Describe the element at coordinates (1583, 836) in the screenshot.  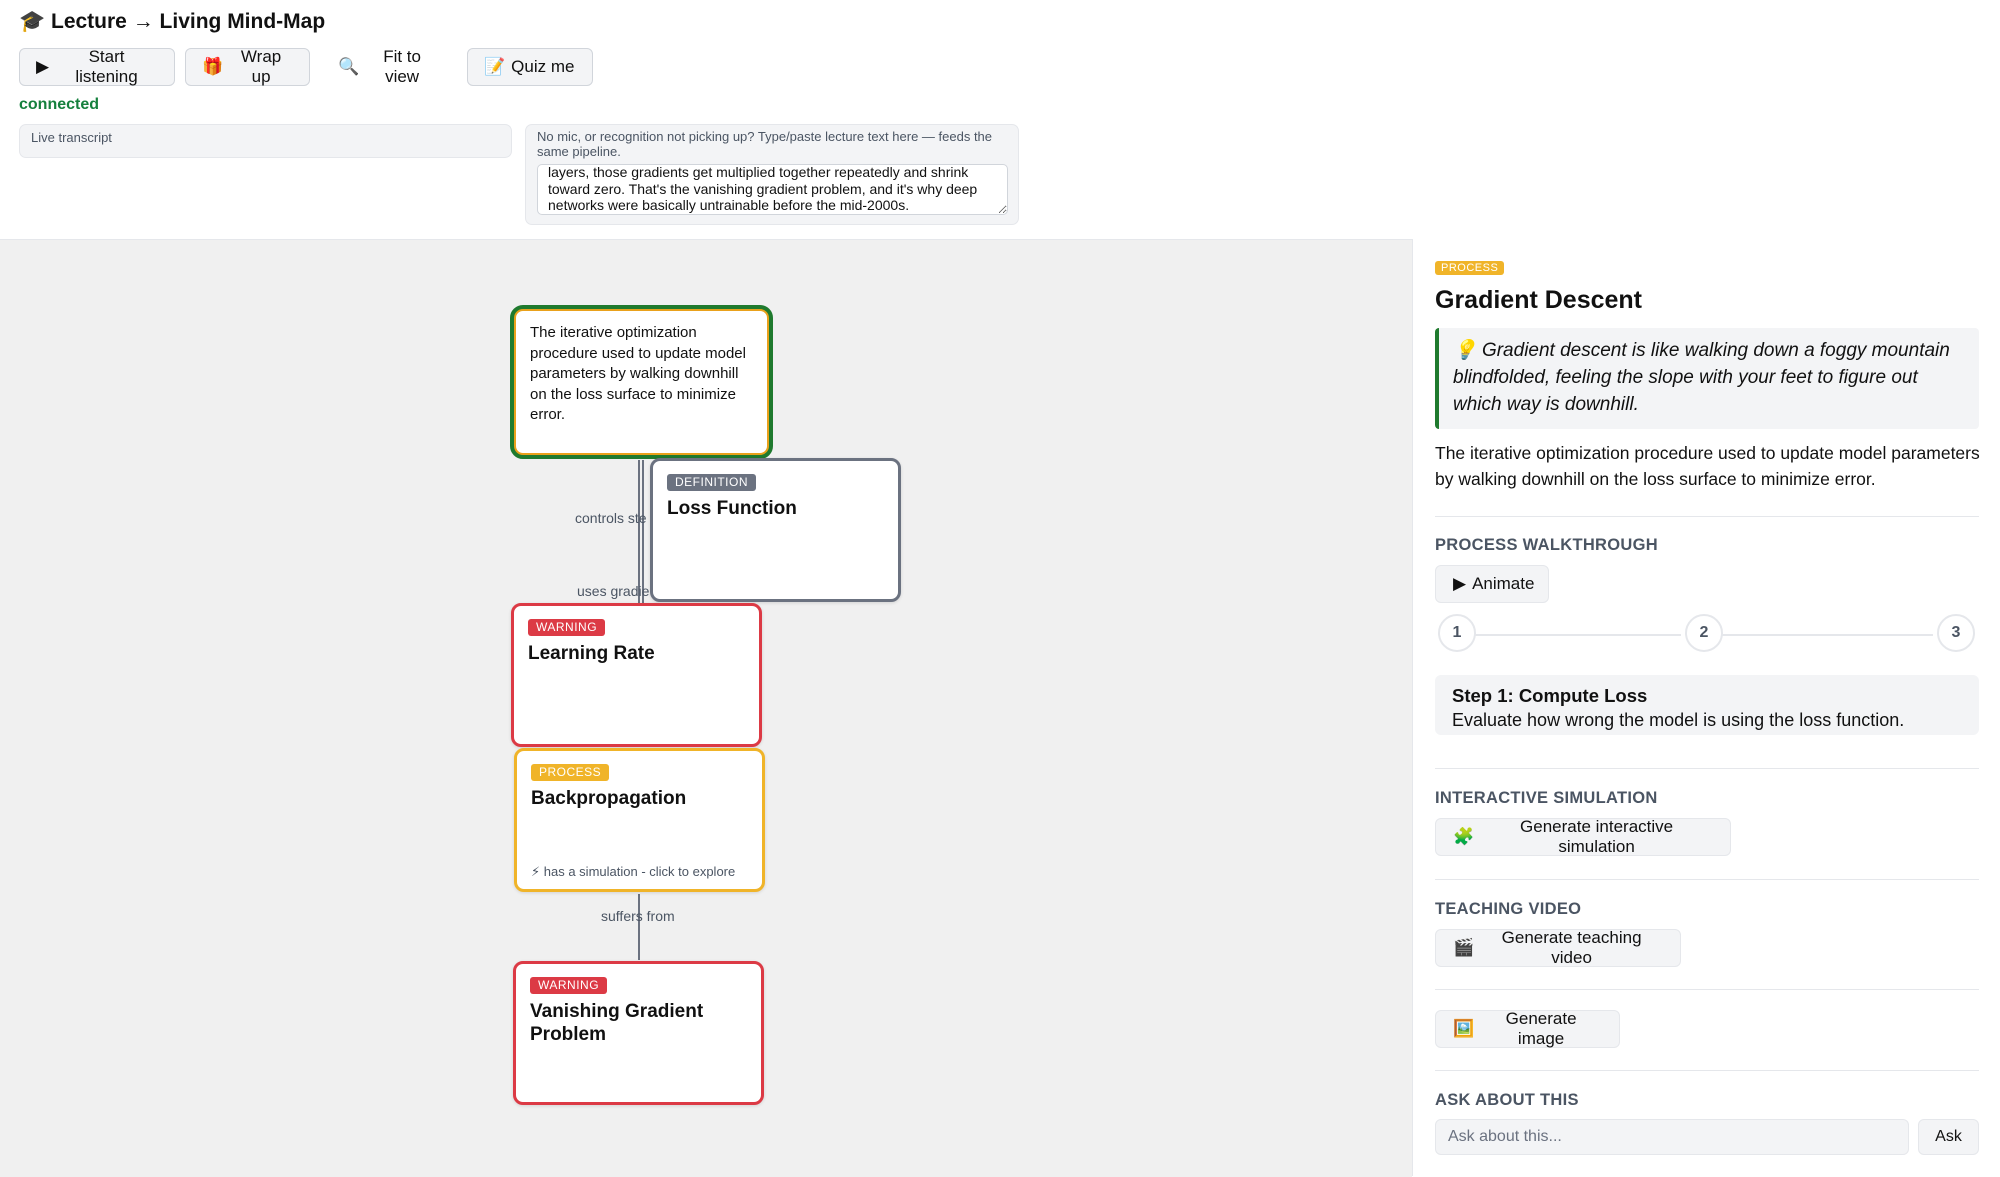
I see `generate-simulation-button: 🧩 Generate interactive simulation` at that location.